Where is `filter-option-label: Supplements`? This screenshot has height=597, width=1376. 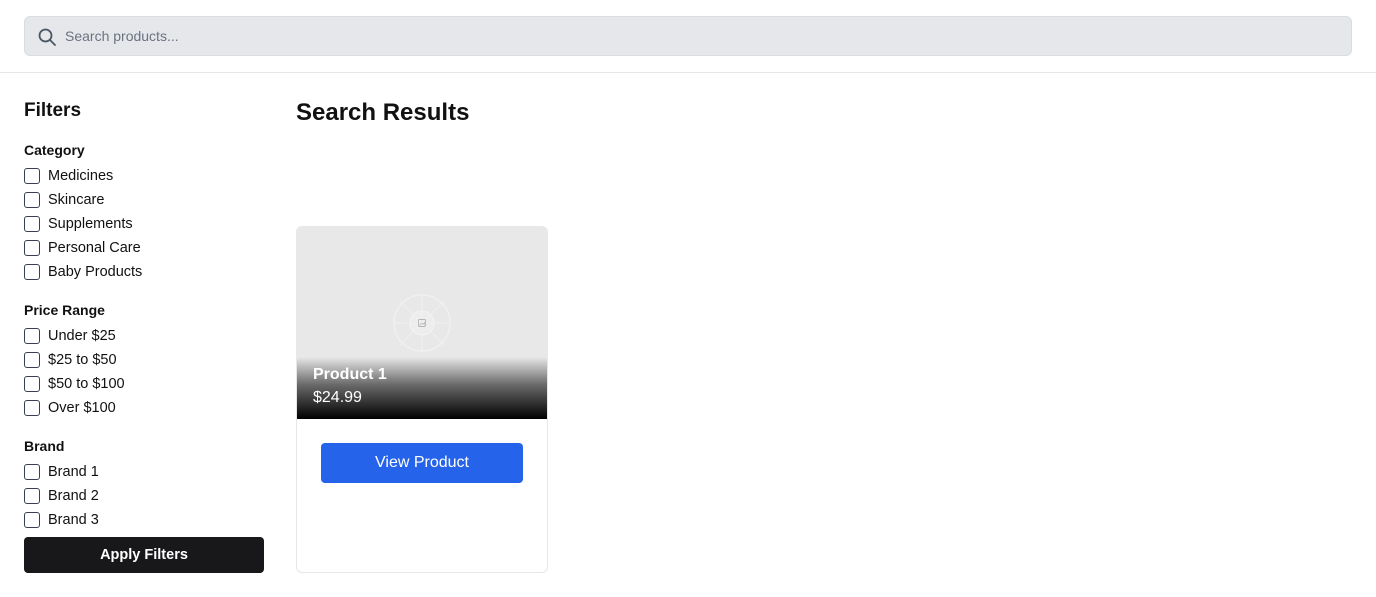 filter-option-label: Supplements is located at coordinates (90, 224).